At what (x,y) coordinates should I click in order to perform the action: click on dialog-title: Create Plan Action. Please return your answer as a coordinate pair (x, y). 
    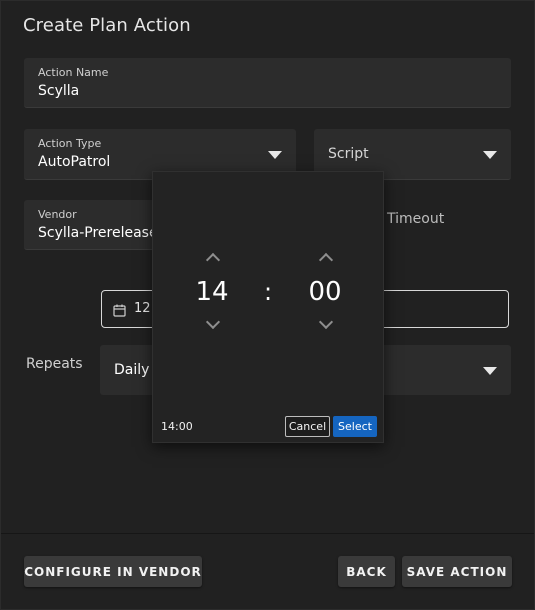
    Looking at the image, I should click on (107, 25).